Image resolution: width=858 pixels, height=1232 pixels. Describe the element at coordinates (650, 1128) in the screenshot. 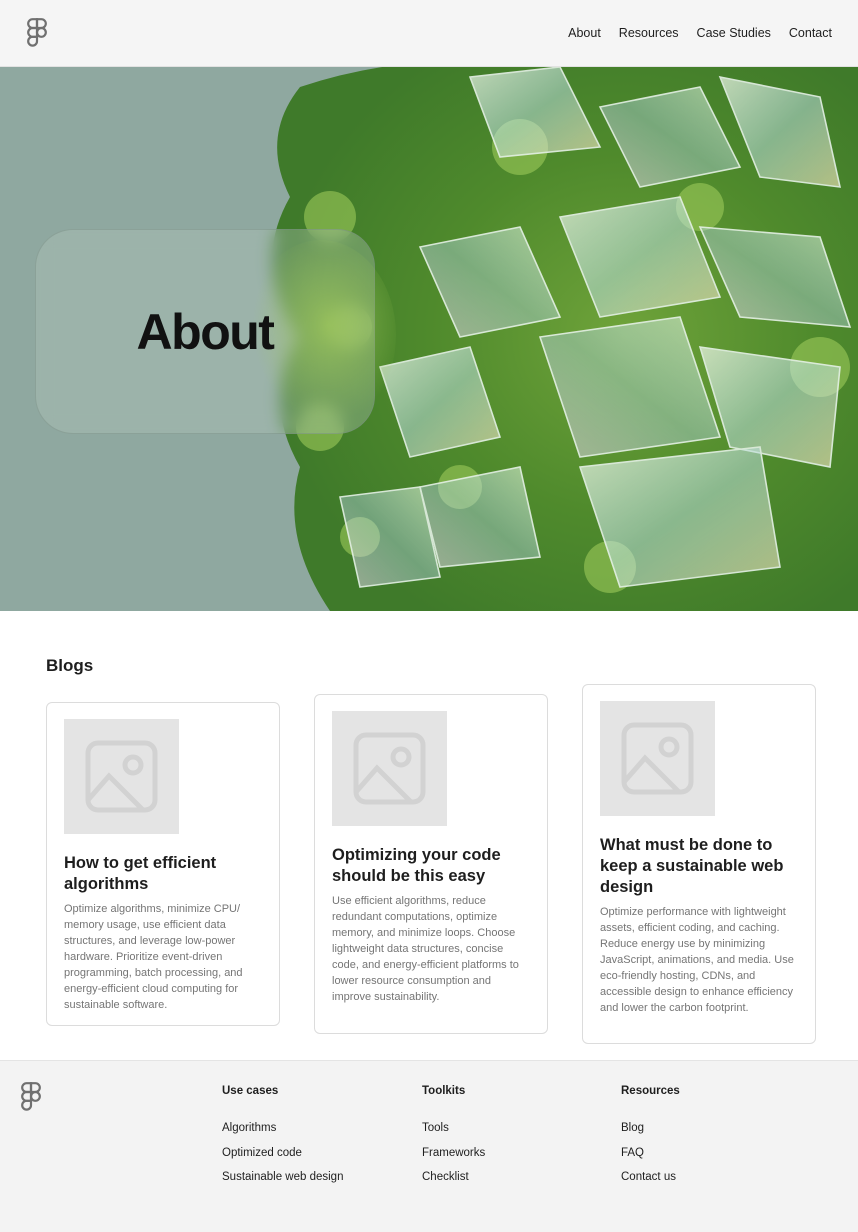

I see `footer-link-blog: Blog` at that location.